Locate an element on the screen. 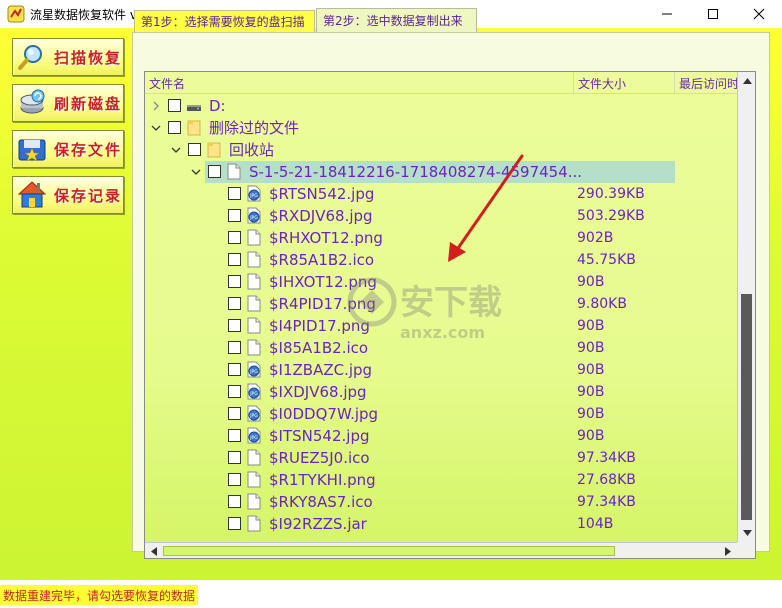 This screenshot has width=782, height=608. file-name: $I0DDQ7W.jpg is located at coordinates (324, 414).